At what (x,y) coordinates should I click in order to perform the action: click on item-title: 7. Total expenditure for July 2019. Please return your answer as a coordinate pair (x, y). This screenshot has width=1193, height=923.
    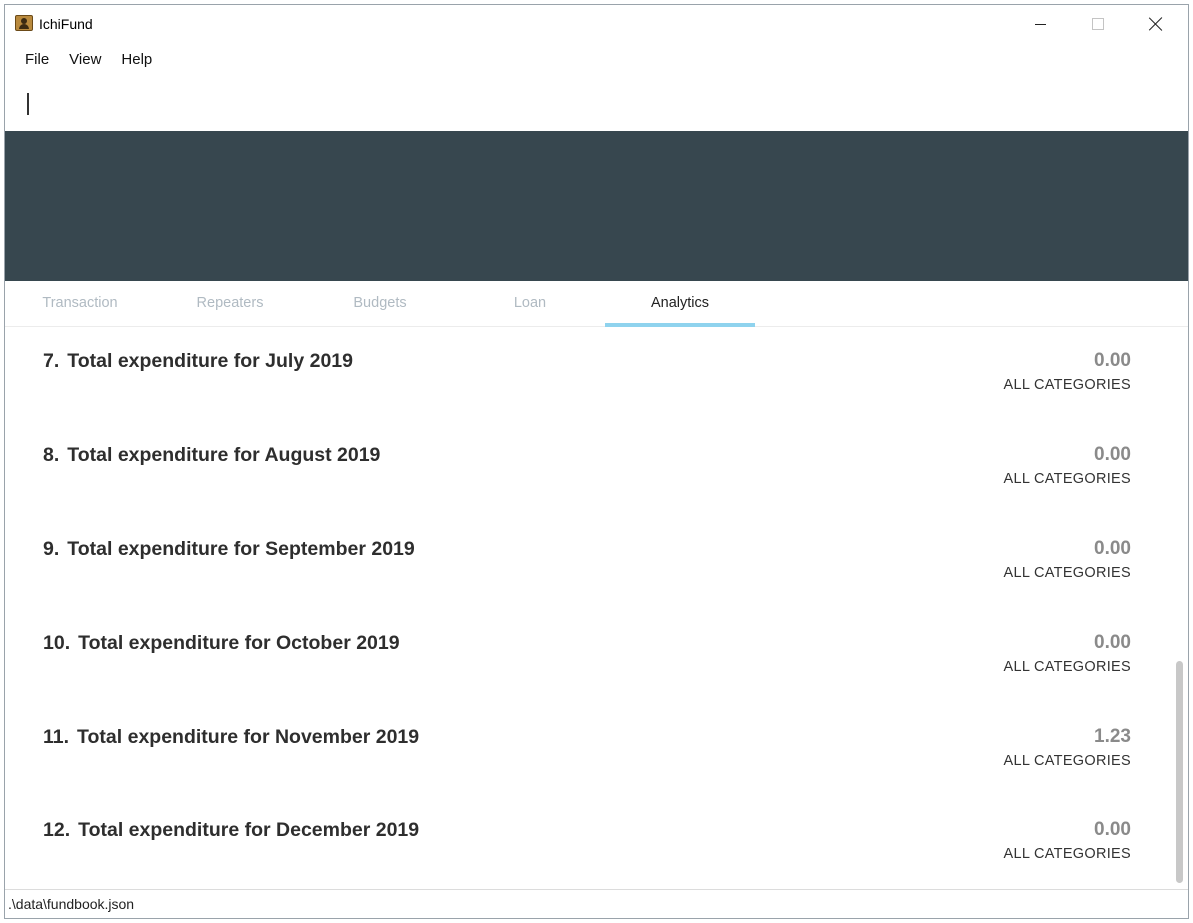
    Looking at the image, I should click on (198, 361).